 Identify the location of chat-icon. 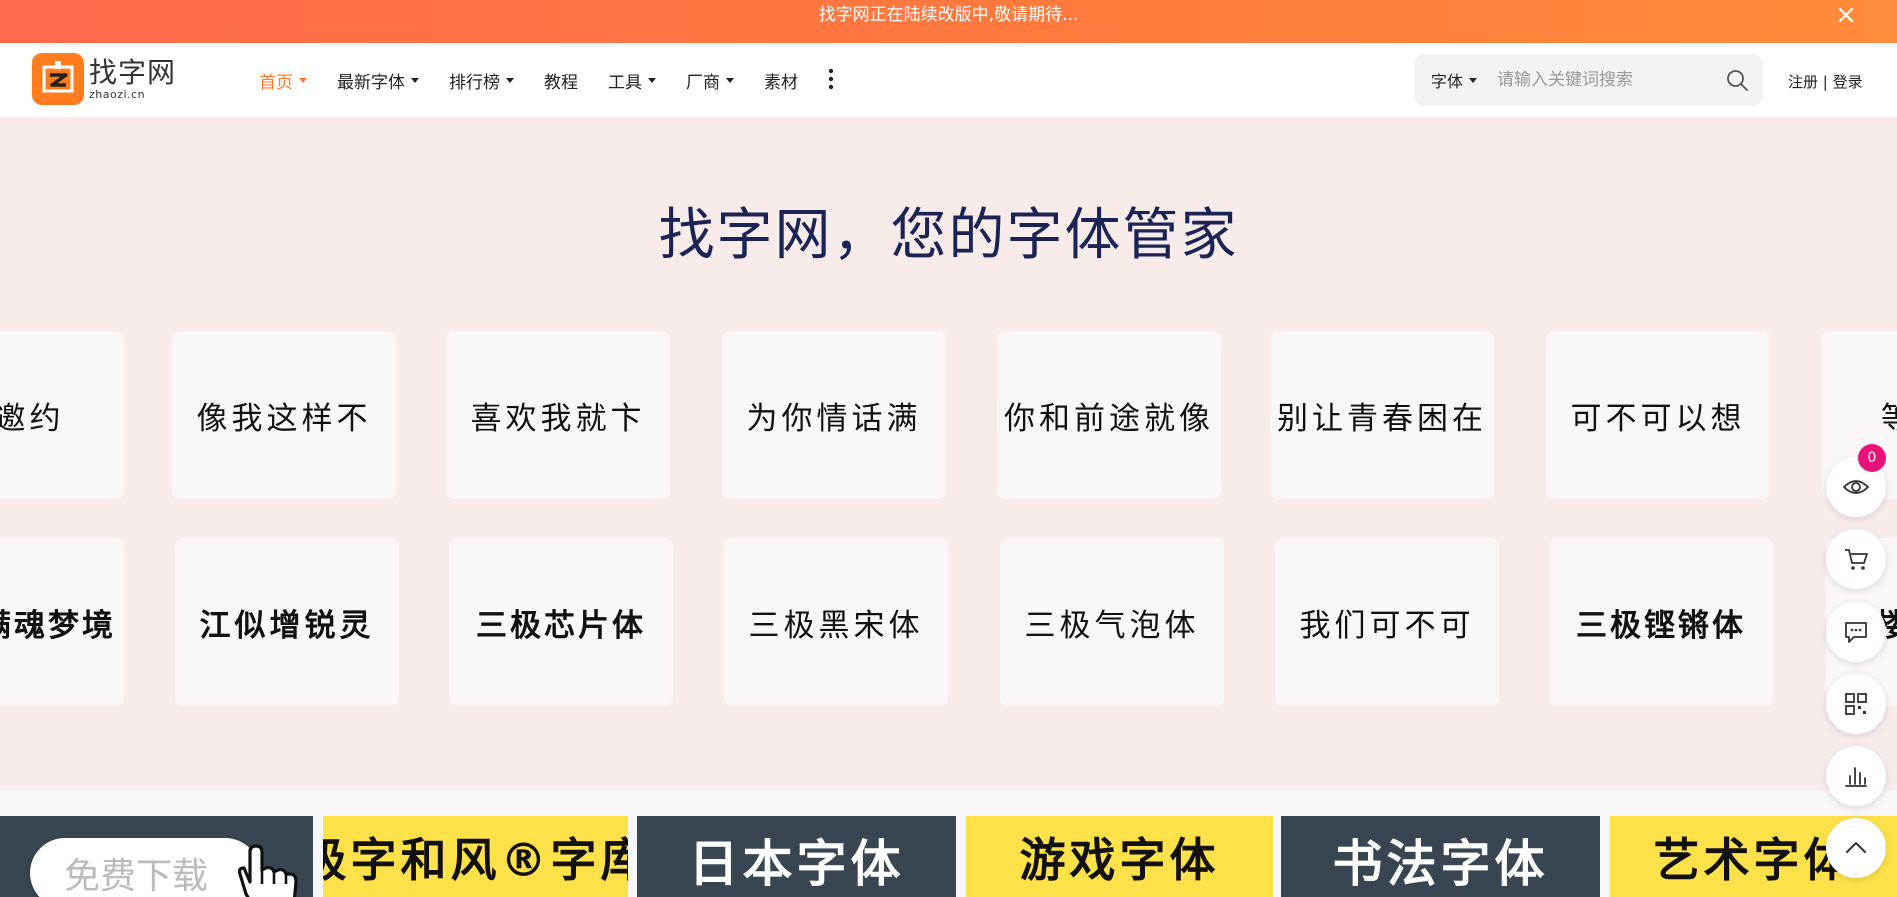
(1856, 632).